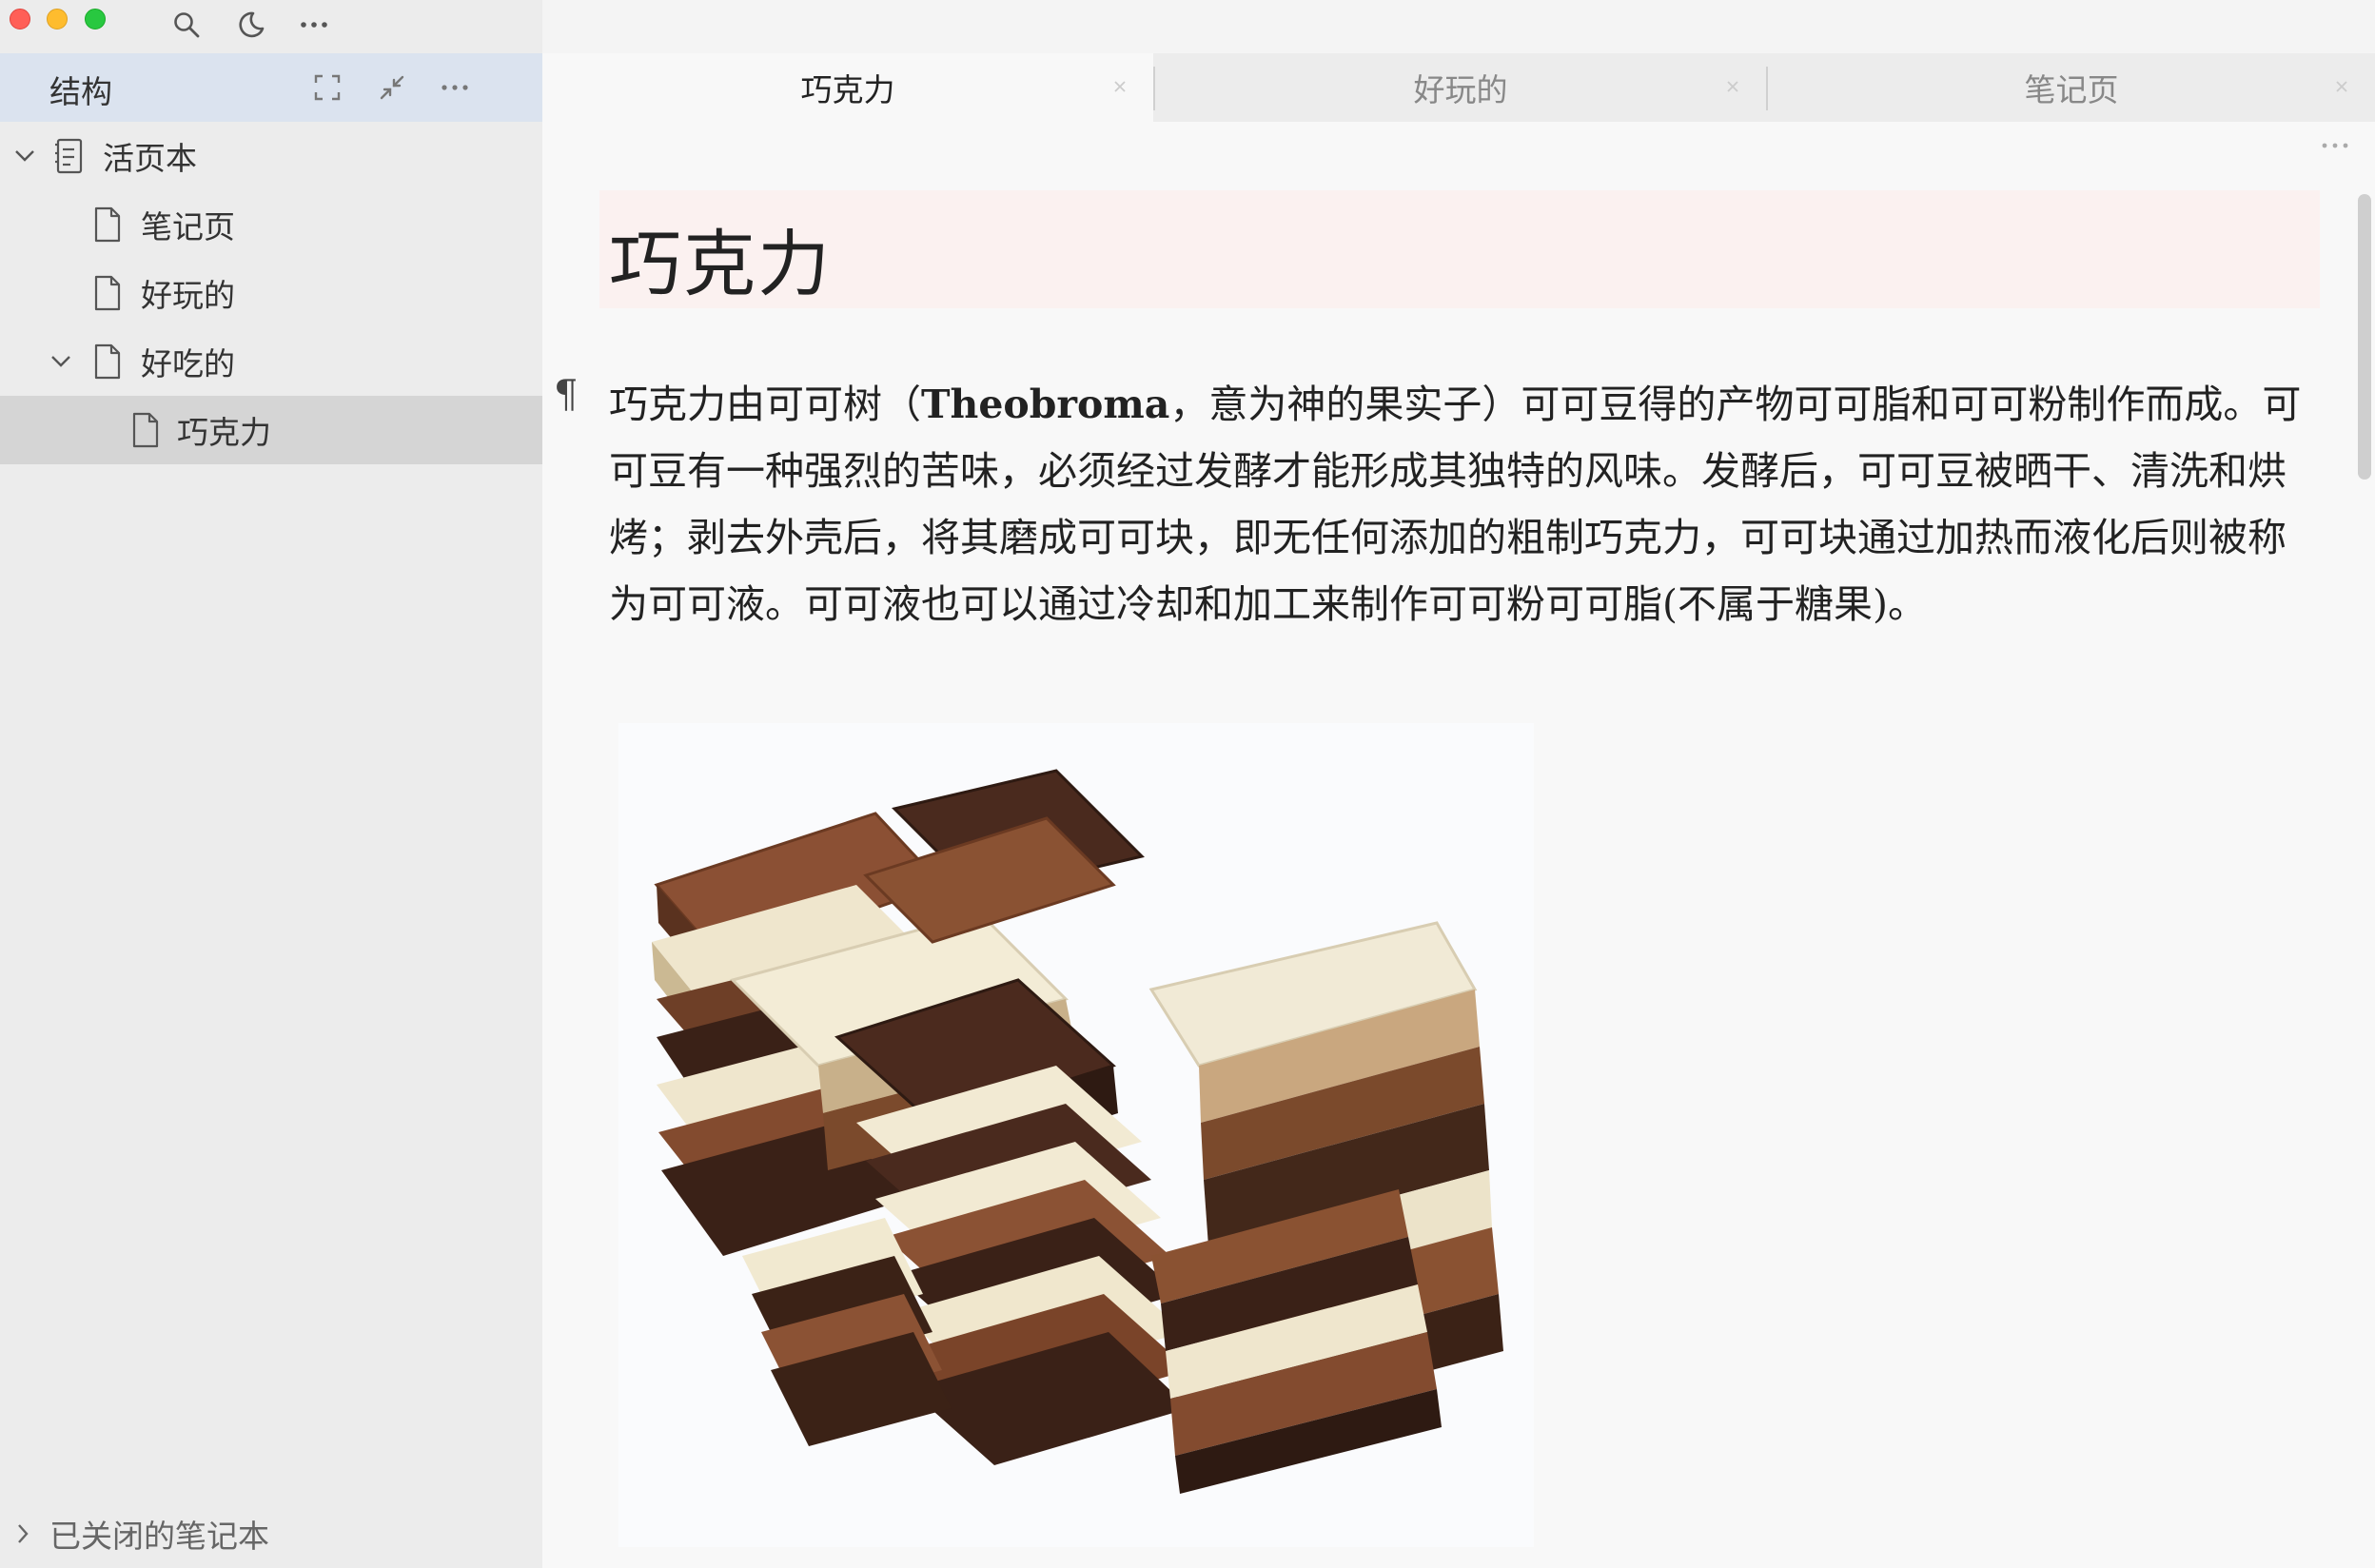  Describe the element at coordinates (69, 156) in the screenshot. I see `notebook-icon` at that location.